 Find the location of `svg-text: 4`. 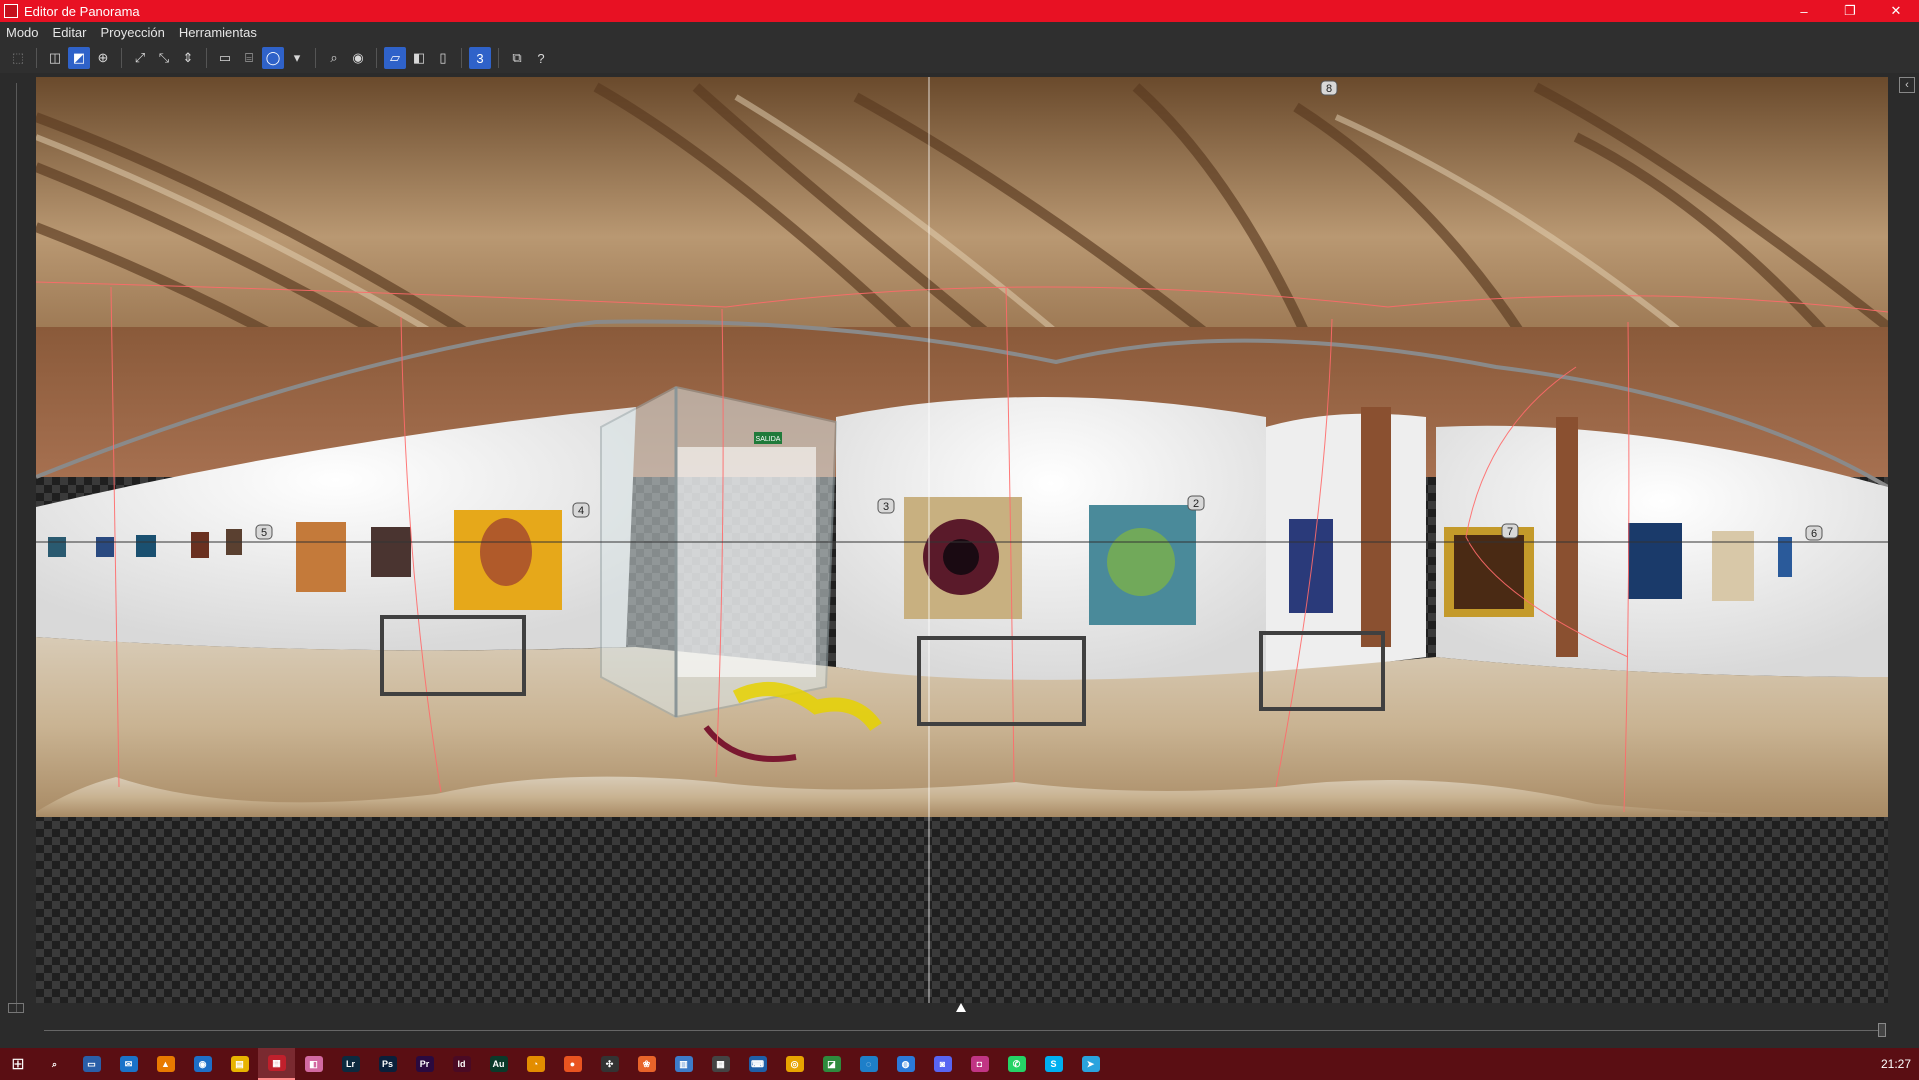

svg-text: 4 is located at coordinates (581, 511).